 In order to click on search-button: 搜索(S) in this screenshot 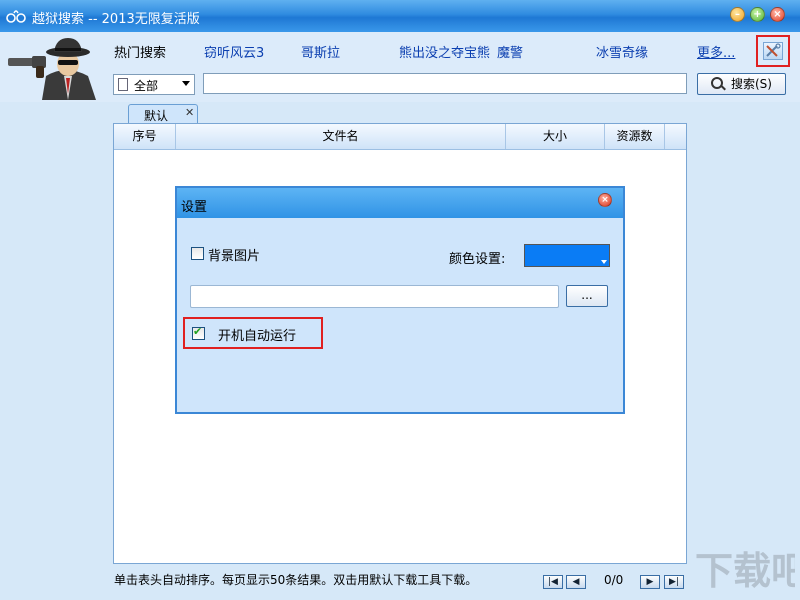, I will do `click(741, 84)`.